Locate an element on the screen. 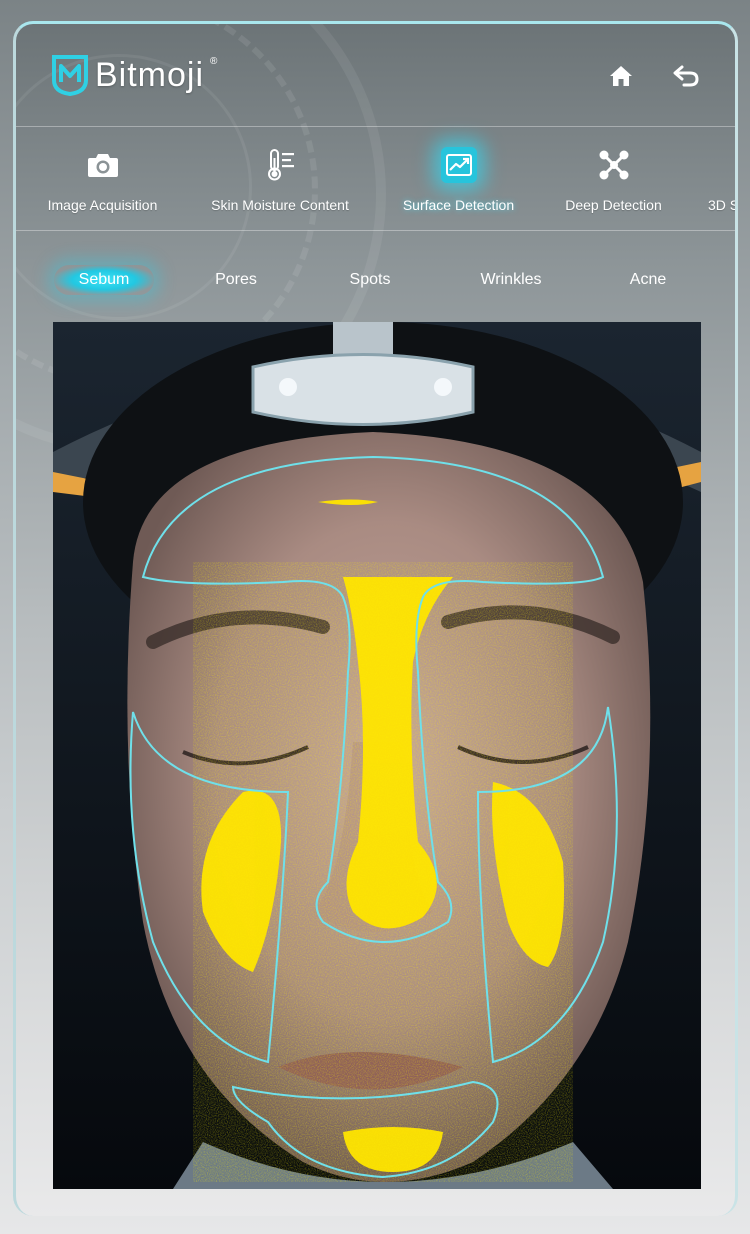 Image resolution: width=750 pixels, height=1234 pixels. tab-surface-detection: Surface Detection is located at coordinates (458, 178).